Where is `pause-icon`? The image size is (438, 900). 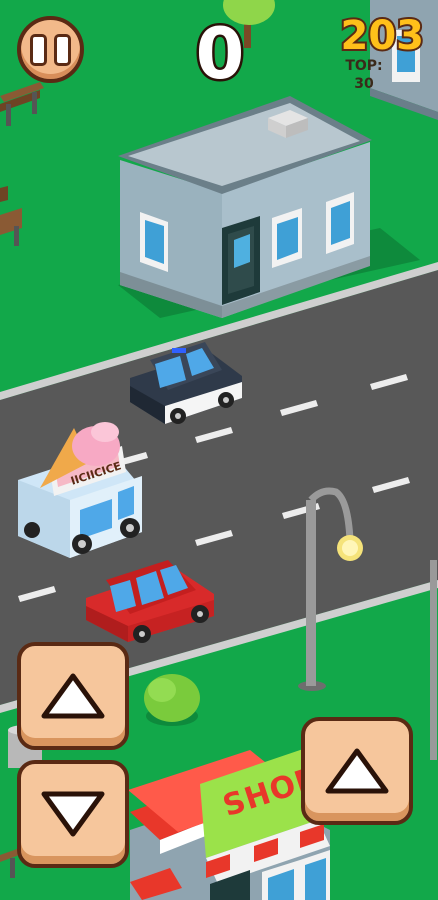
pause-icon is located at coordinates (50, 49).